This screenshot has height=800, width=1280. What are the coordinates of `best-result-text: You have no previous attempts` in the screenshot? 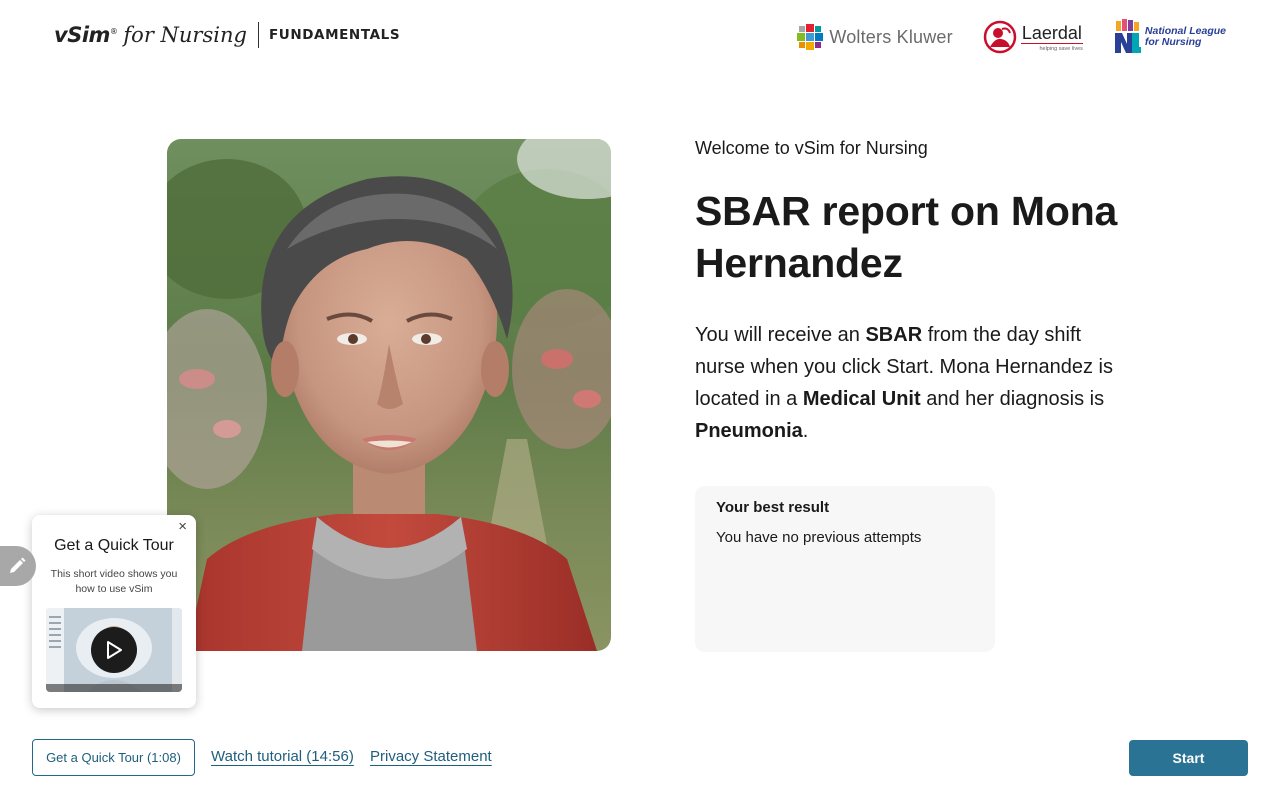 It's located at (819, 537).